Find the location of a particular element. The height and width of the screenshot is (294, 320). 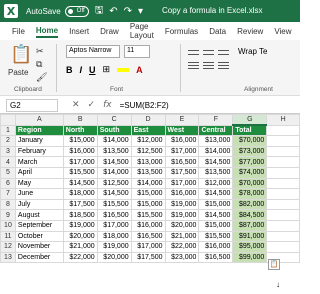

row-header: 13 is located at coordinates (8, 257).